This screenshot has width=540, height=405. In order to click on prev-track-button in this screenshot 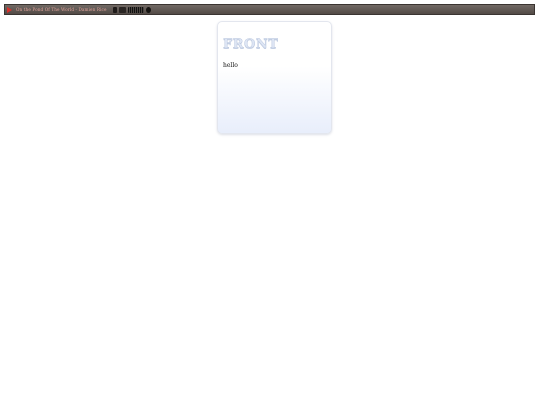, I will do `click(114, 9)`.